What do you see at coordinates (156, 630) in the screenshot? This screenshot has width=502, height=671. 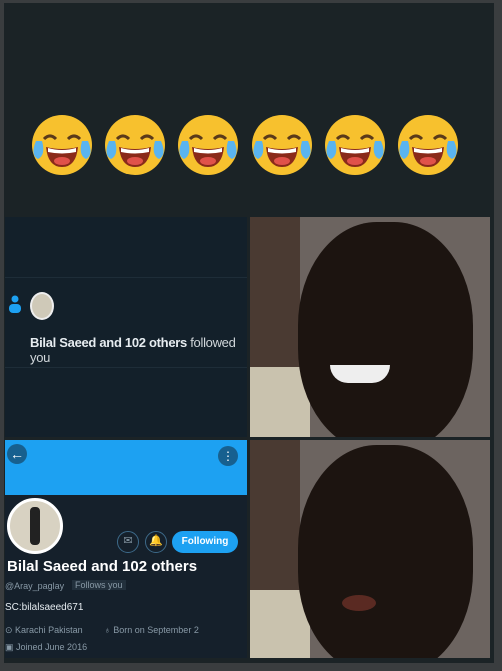 I see `profile-birthday: Born on September 2` at bounding box center [156, 630].